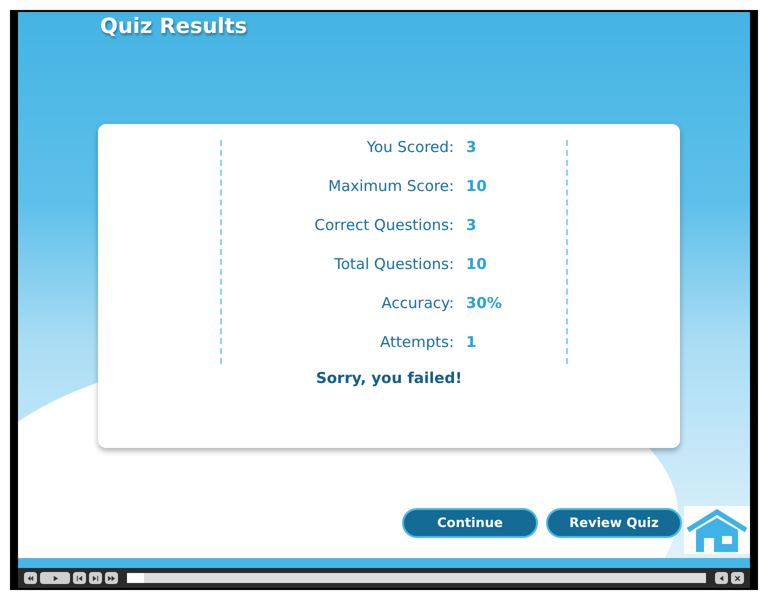 This screenshot has width=760, height=598. What do you see at coordinates (417, 303) in the screenshot?
I see `result-label: Accuracy:` at bounding box center [417, 303].